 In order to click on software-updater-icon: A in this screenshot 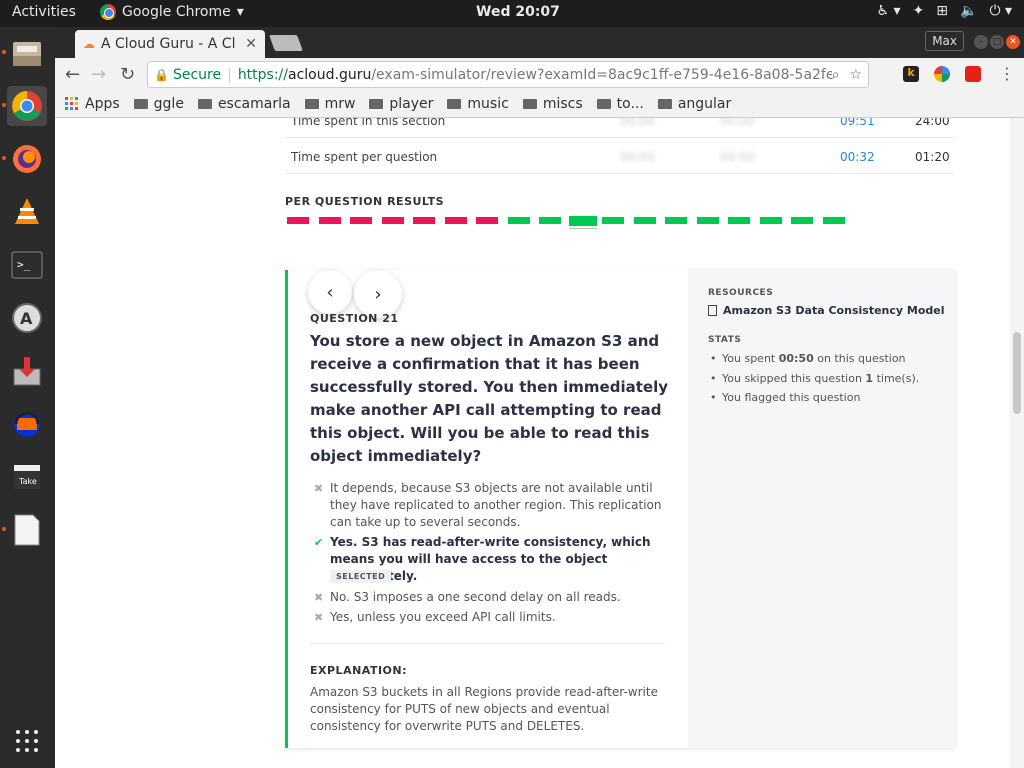, I will do `click(27, 318)`.